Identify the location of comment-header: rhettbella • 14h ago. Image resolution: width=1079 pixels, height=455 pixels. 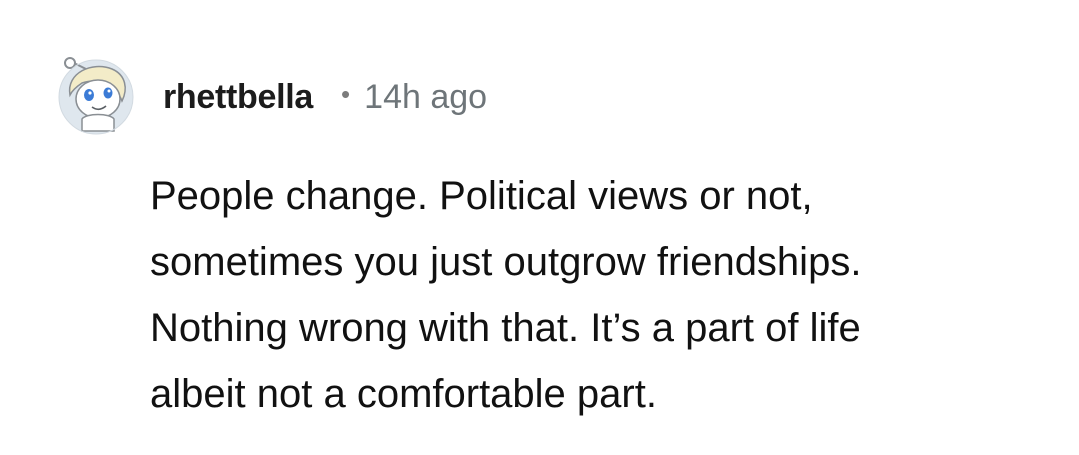
(325, 97).